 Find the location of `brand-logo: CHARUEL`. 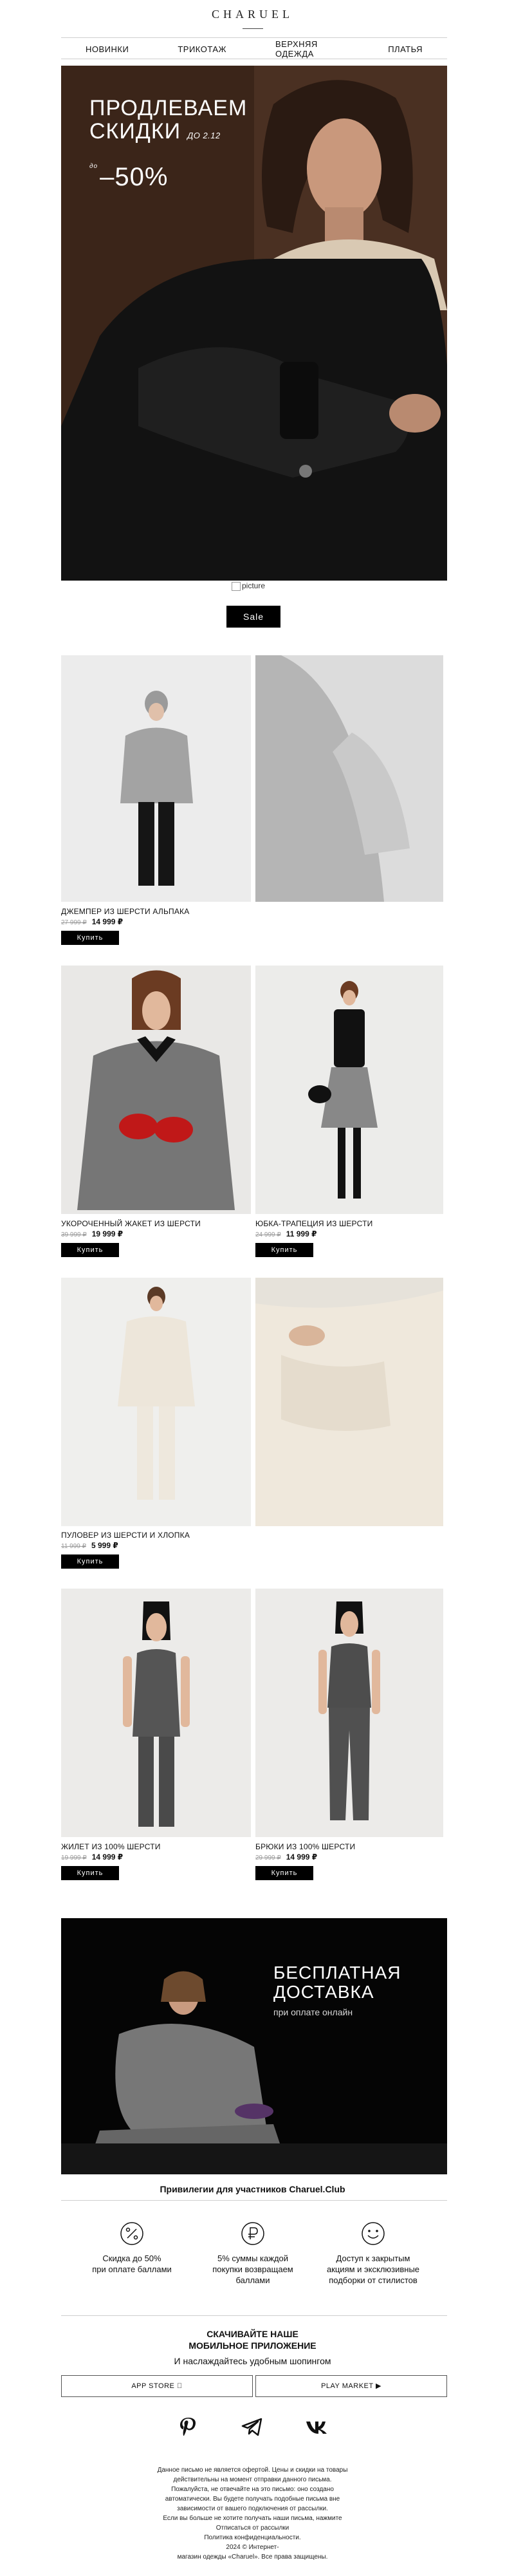

brand-logo: CHARUEL is located at coordinates (252, 14).